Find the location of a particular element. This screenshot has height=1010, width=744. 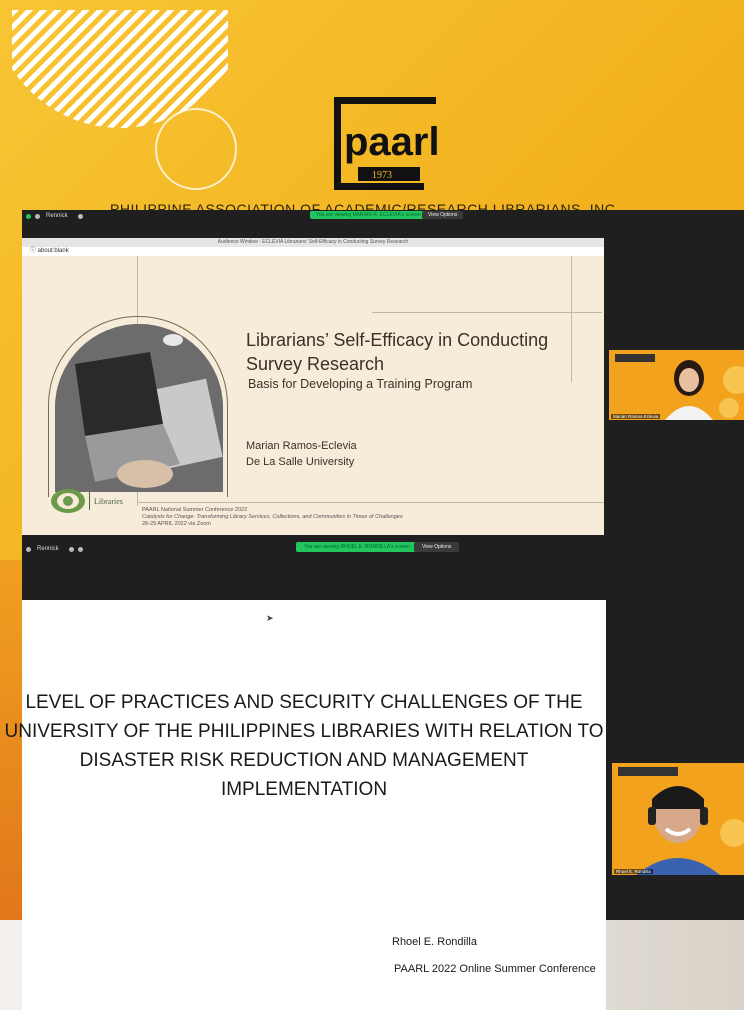

libraries-label: Libraries is located at coordinates (108, 501).